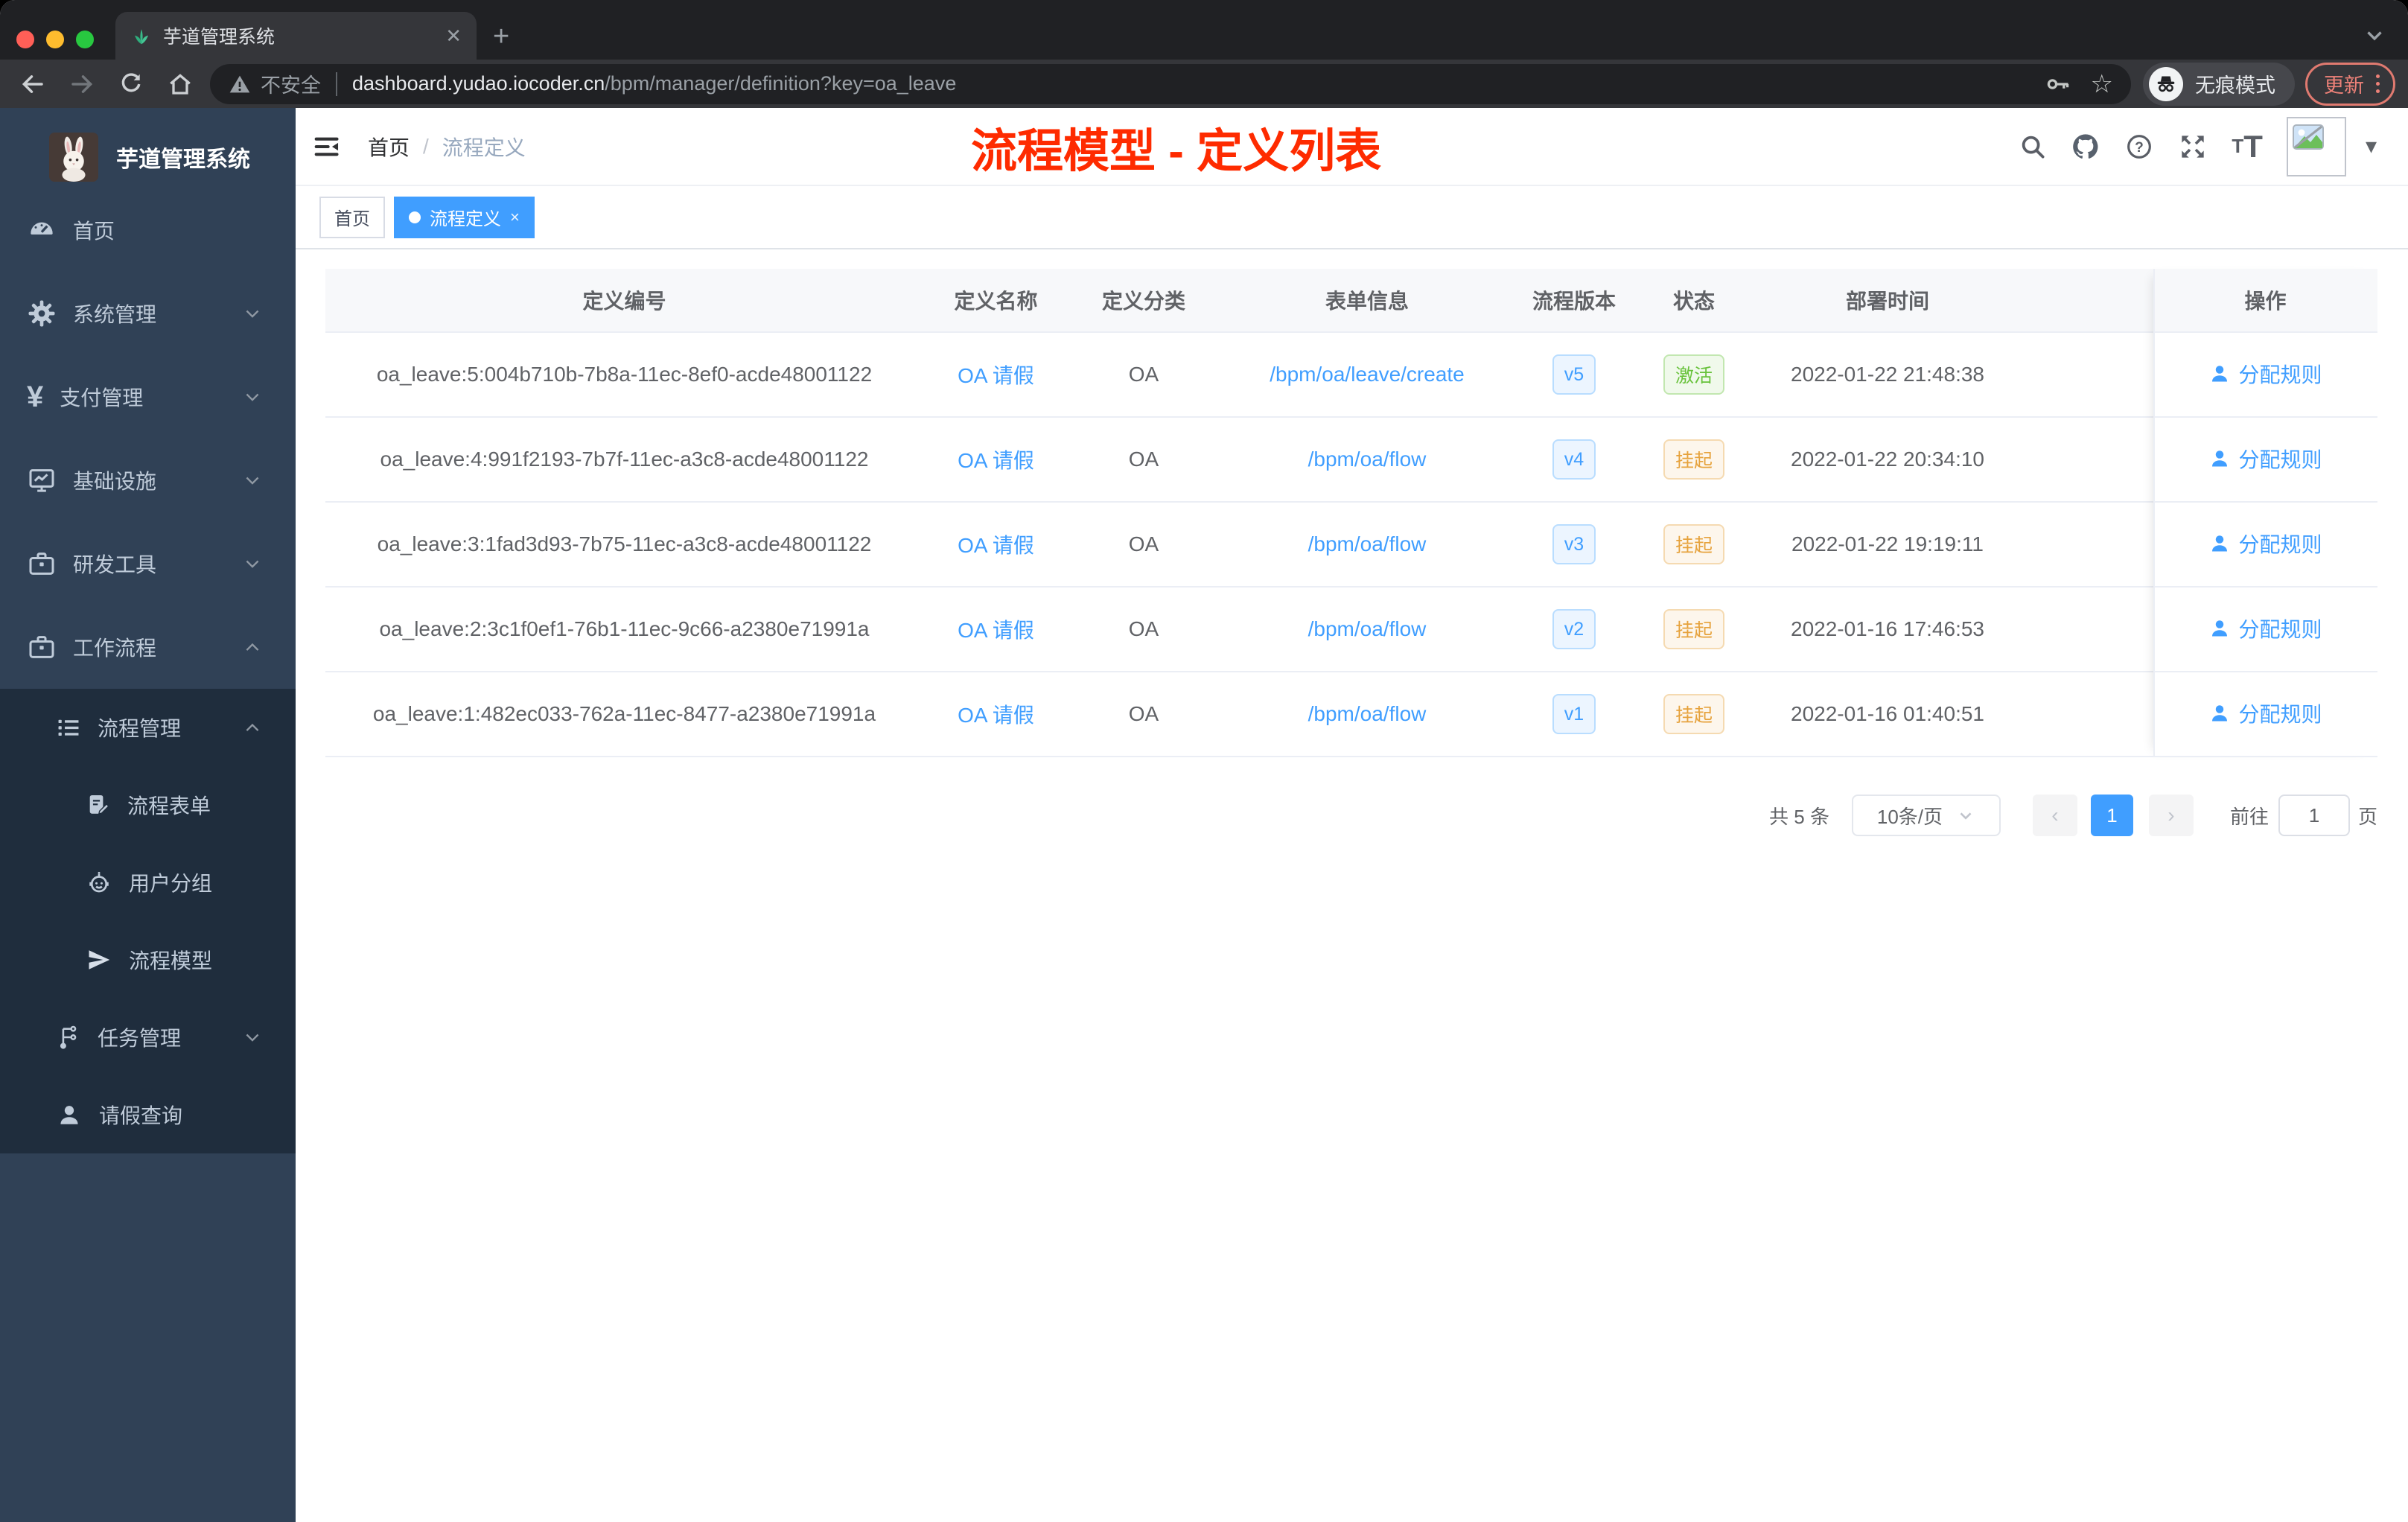 The image size is (2408, 1522). Describe the element at coordinates (296, 36) in the screenshot. I see `browser-tab: 芋道管理系统 ✕` at that location.